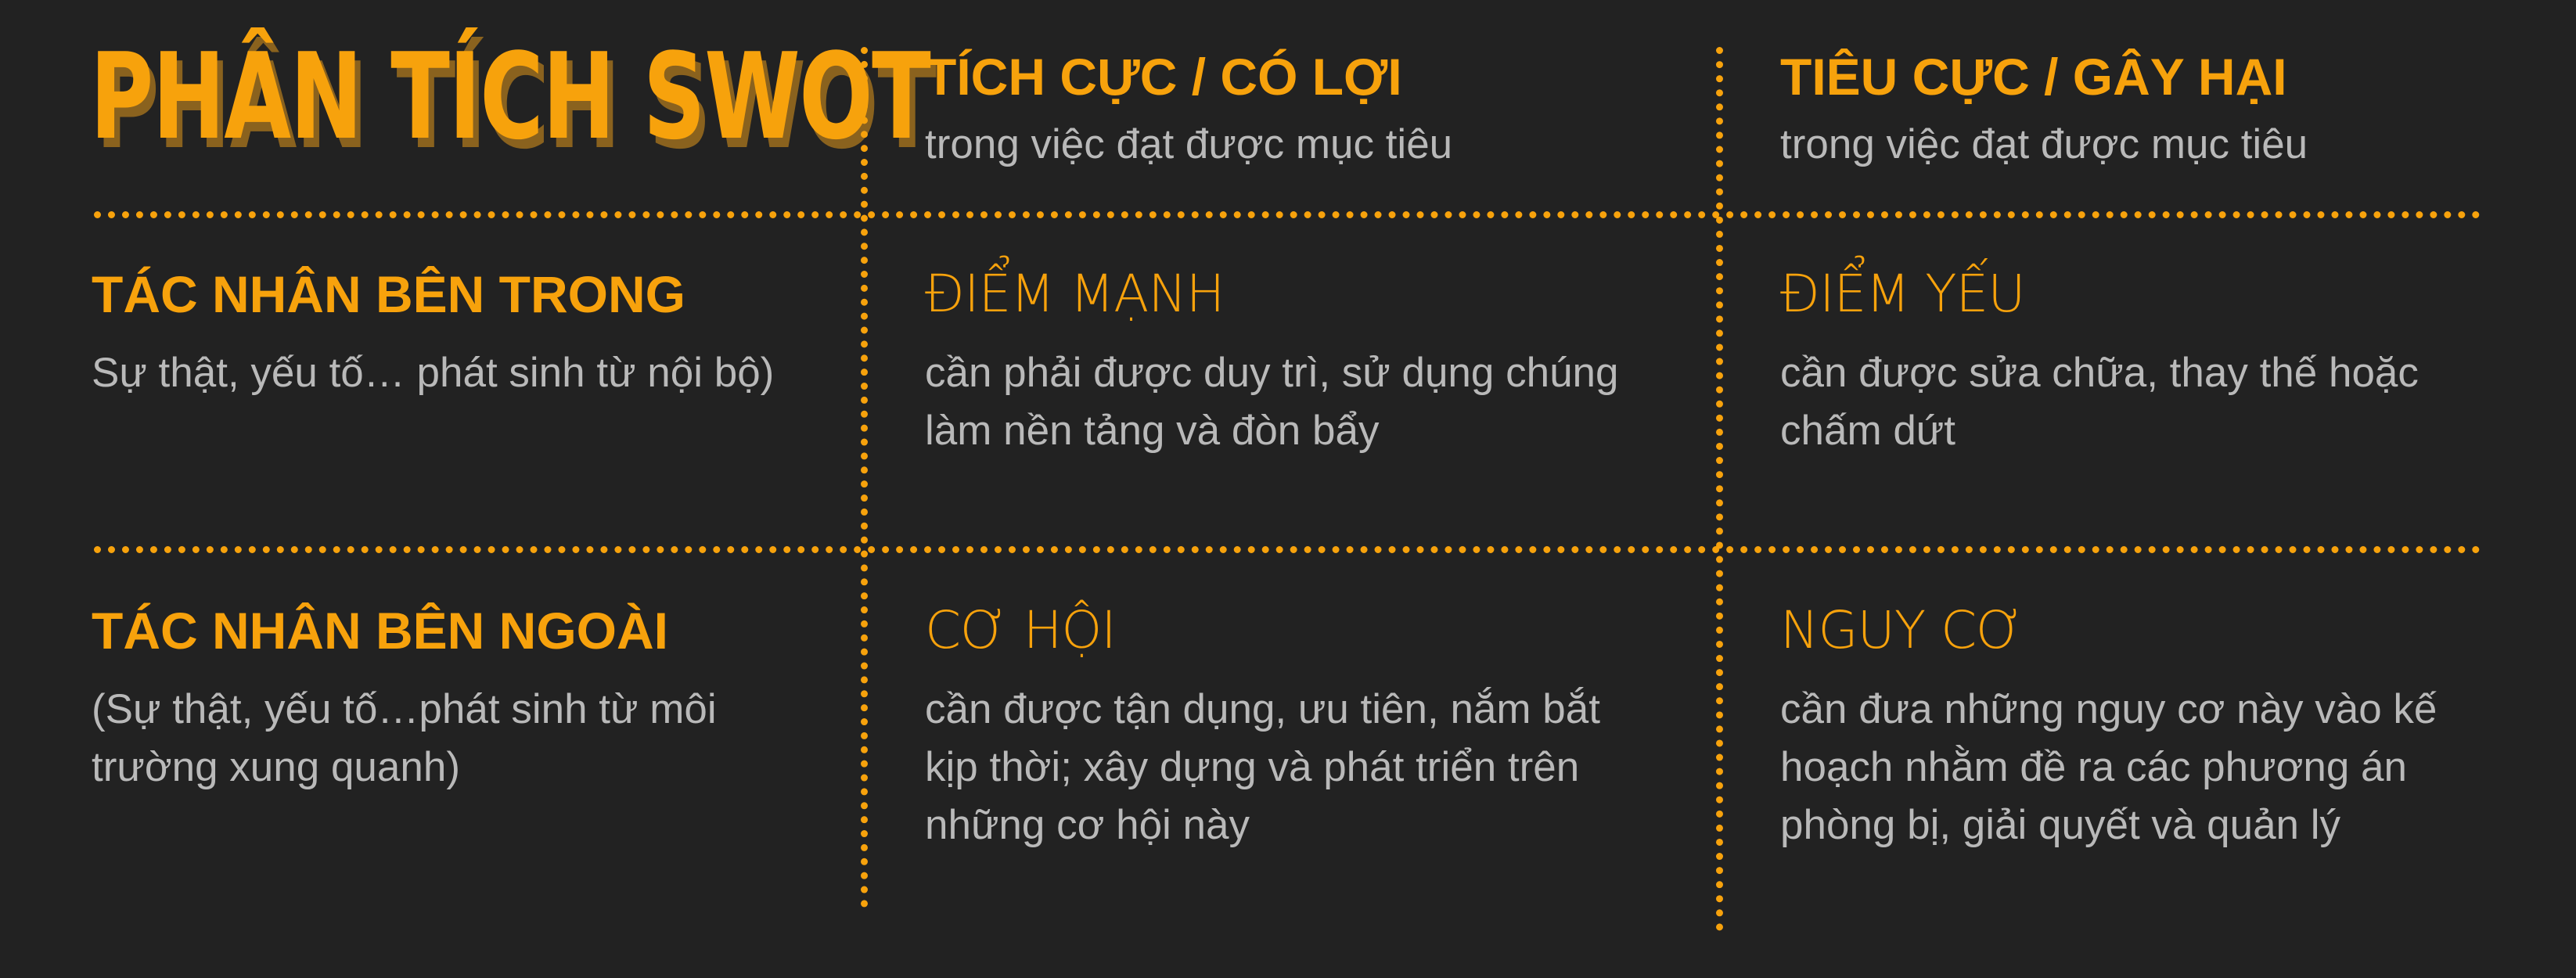  What do you see at coordinates (511, 96) in the screenshot?
I see `page-title: PHÂN TÍCH SWOT` at bounding box center [511, 96].